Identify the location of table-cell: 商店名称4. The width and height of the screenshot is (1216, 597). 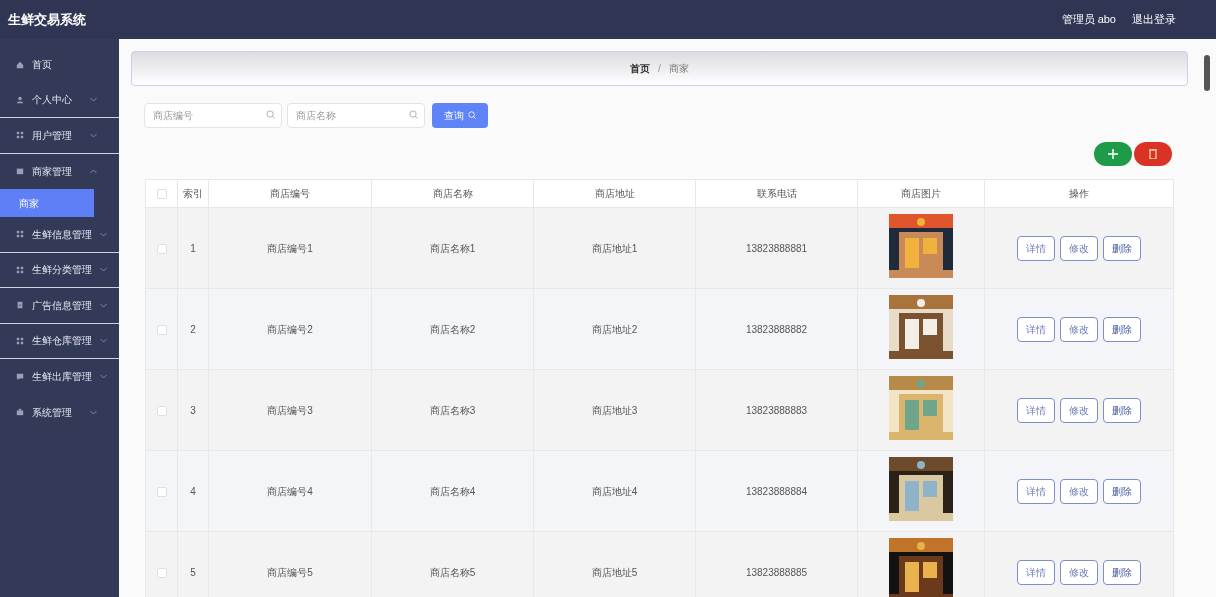
(452, 491).